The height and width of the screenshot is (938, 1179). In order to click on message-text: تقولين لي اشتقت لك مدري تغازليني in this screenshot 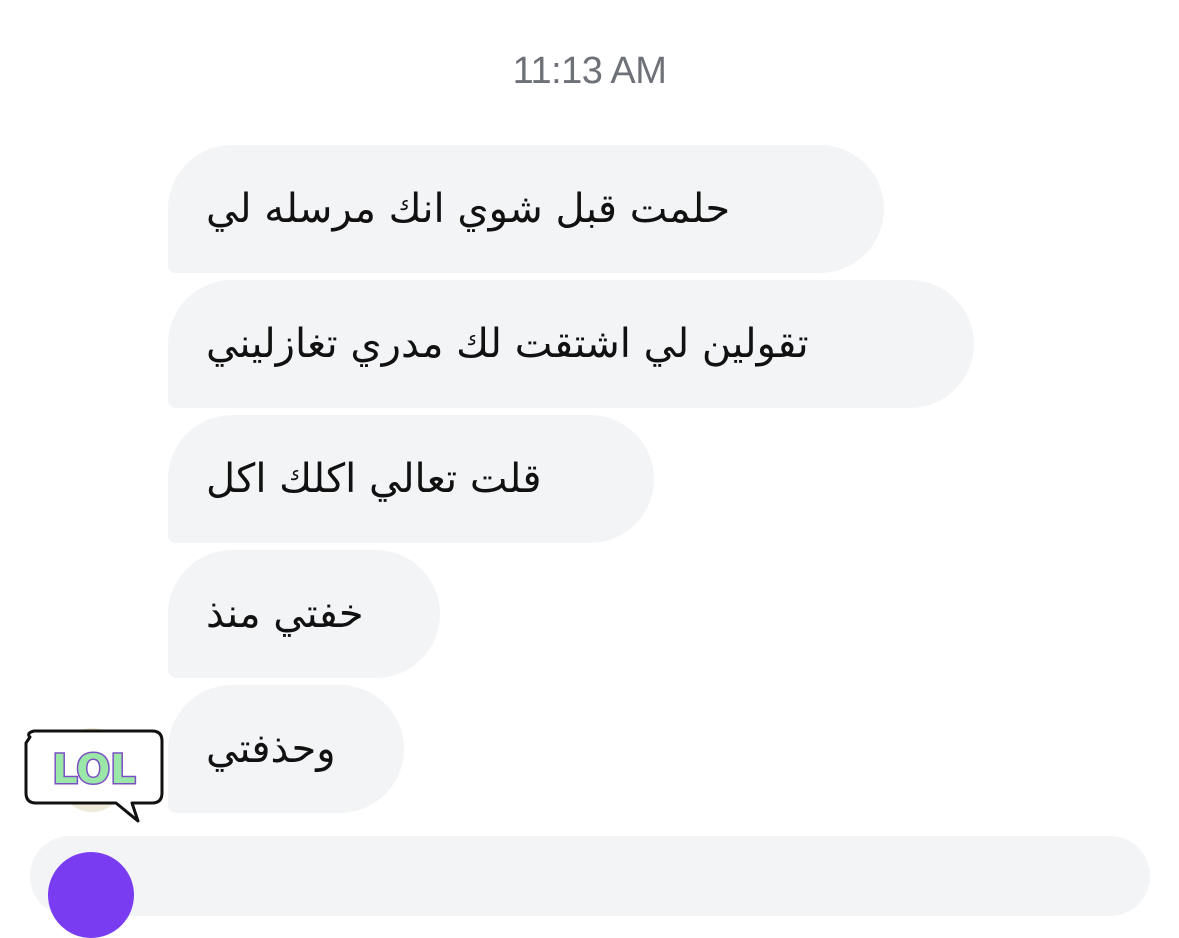, I will do `click(507, 344)`.